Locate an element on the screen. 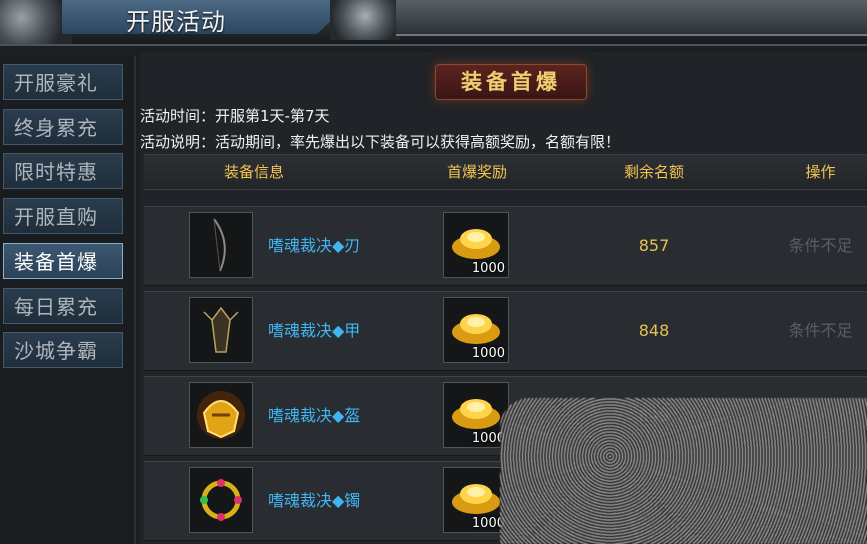 The width and height of the screenshot is (867, 544). bracelet-icon is located at coordinates (221, 500).